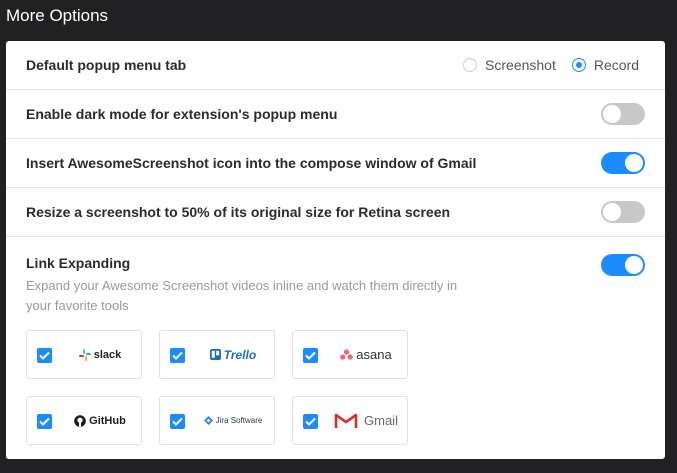 The image size is (677, 473). I want to click on slack-logo: slack, so click(100, 354).